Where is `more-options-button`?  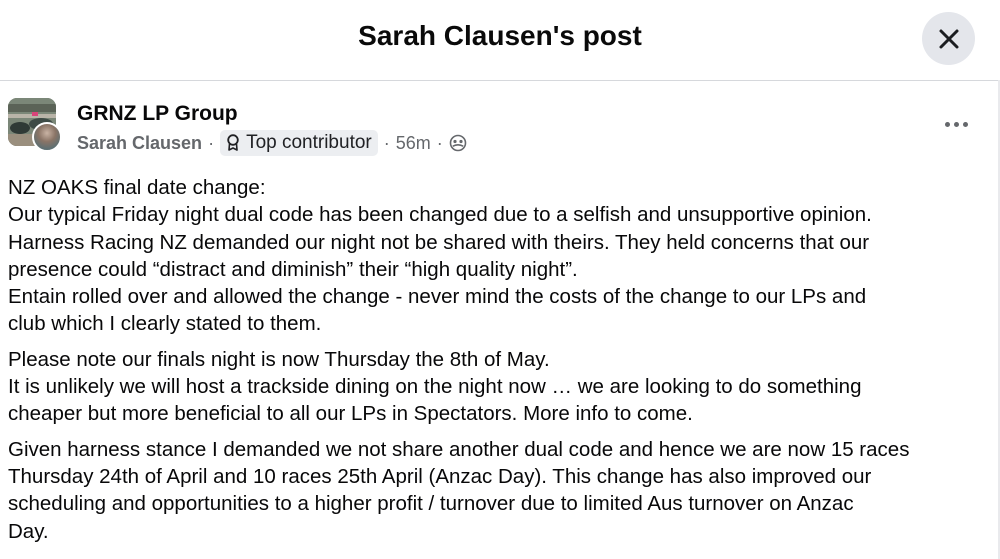 more-options-button is located at coordinates (956, 124).